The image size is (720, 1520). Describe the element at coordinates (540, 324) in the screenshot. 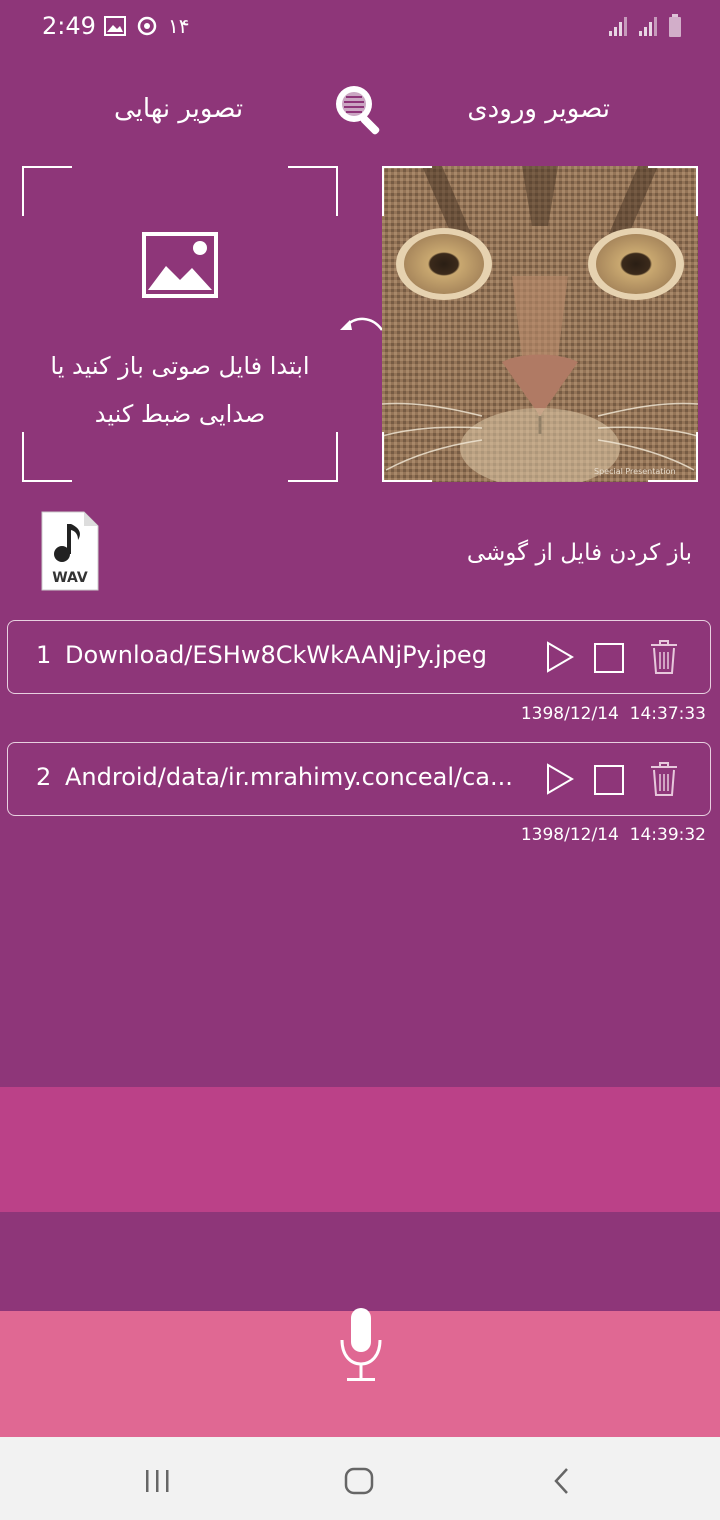

I see `input-image: Special Presentation` at that location.